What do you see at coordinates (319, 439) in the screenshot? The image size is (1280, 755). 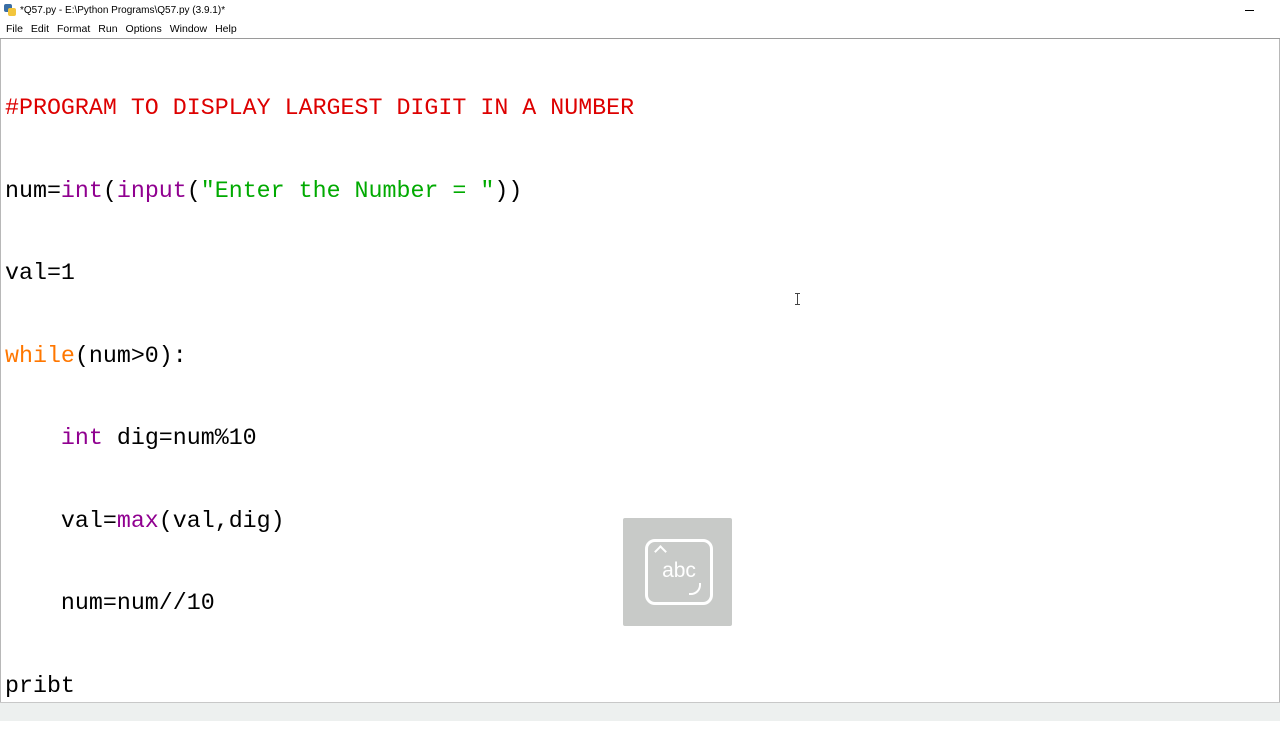 I see `code-line-5: int dig=num%10` at bounding box center [319, 439].